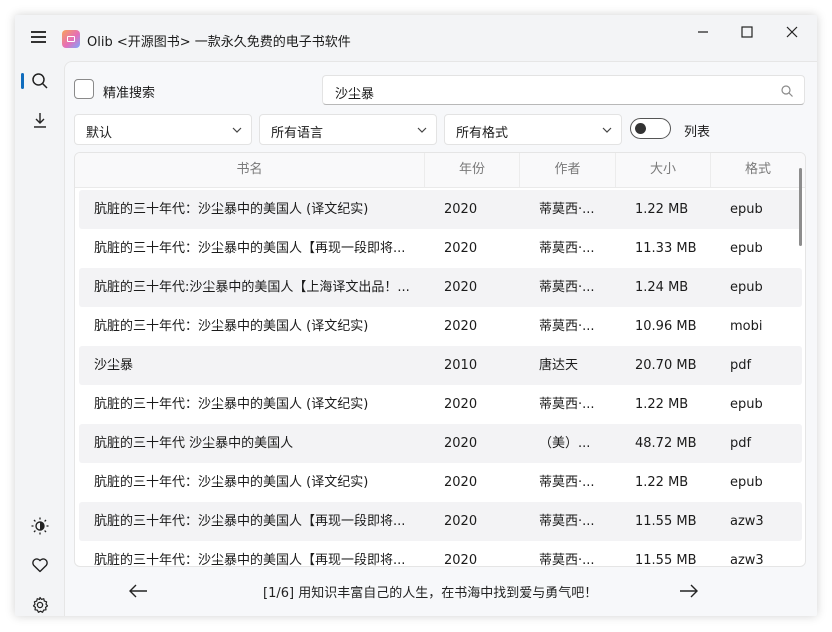  I want to click on sidebar-item-download, so click(40, 120).